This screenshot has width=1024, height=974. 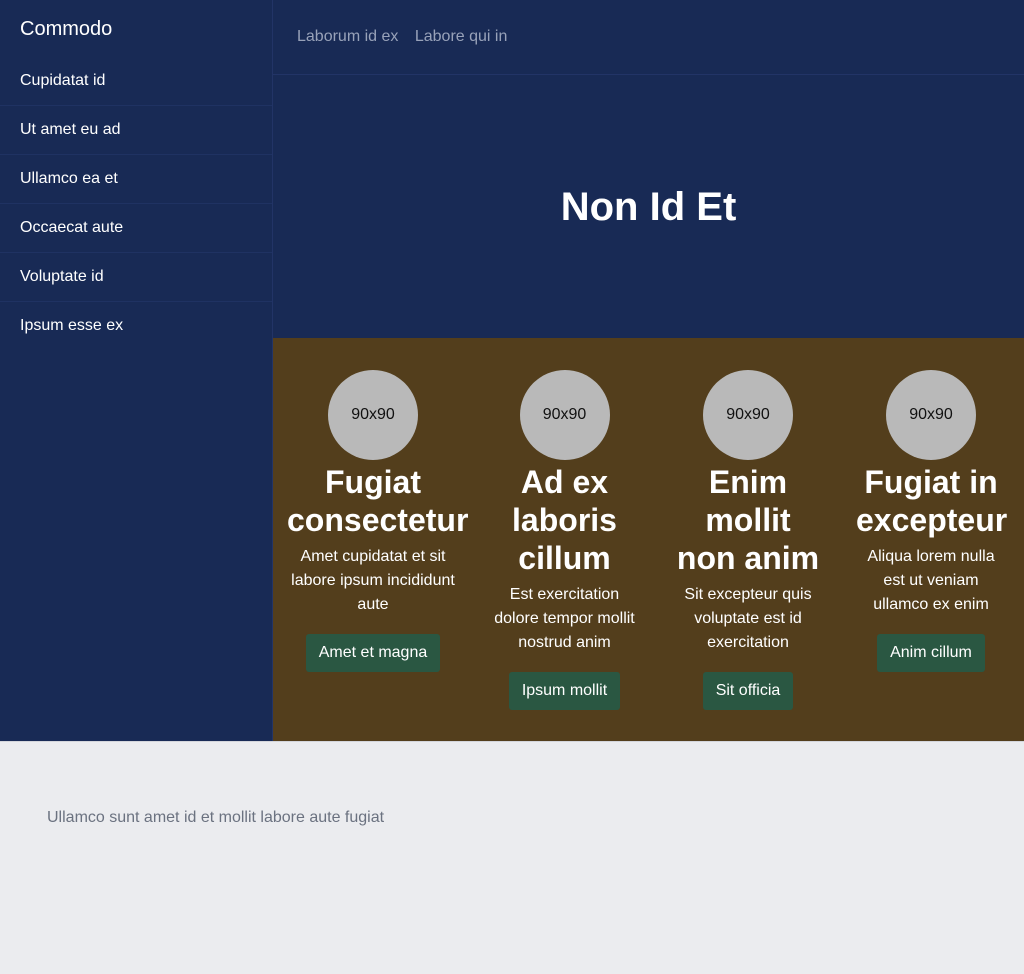 What do you see at coordinates (931, 653) in the screenshot?
I see `feature-button: Anim cillum` at bounding box center [931, 653].